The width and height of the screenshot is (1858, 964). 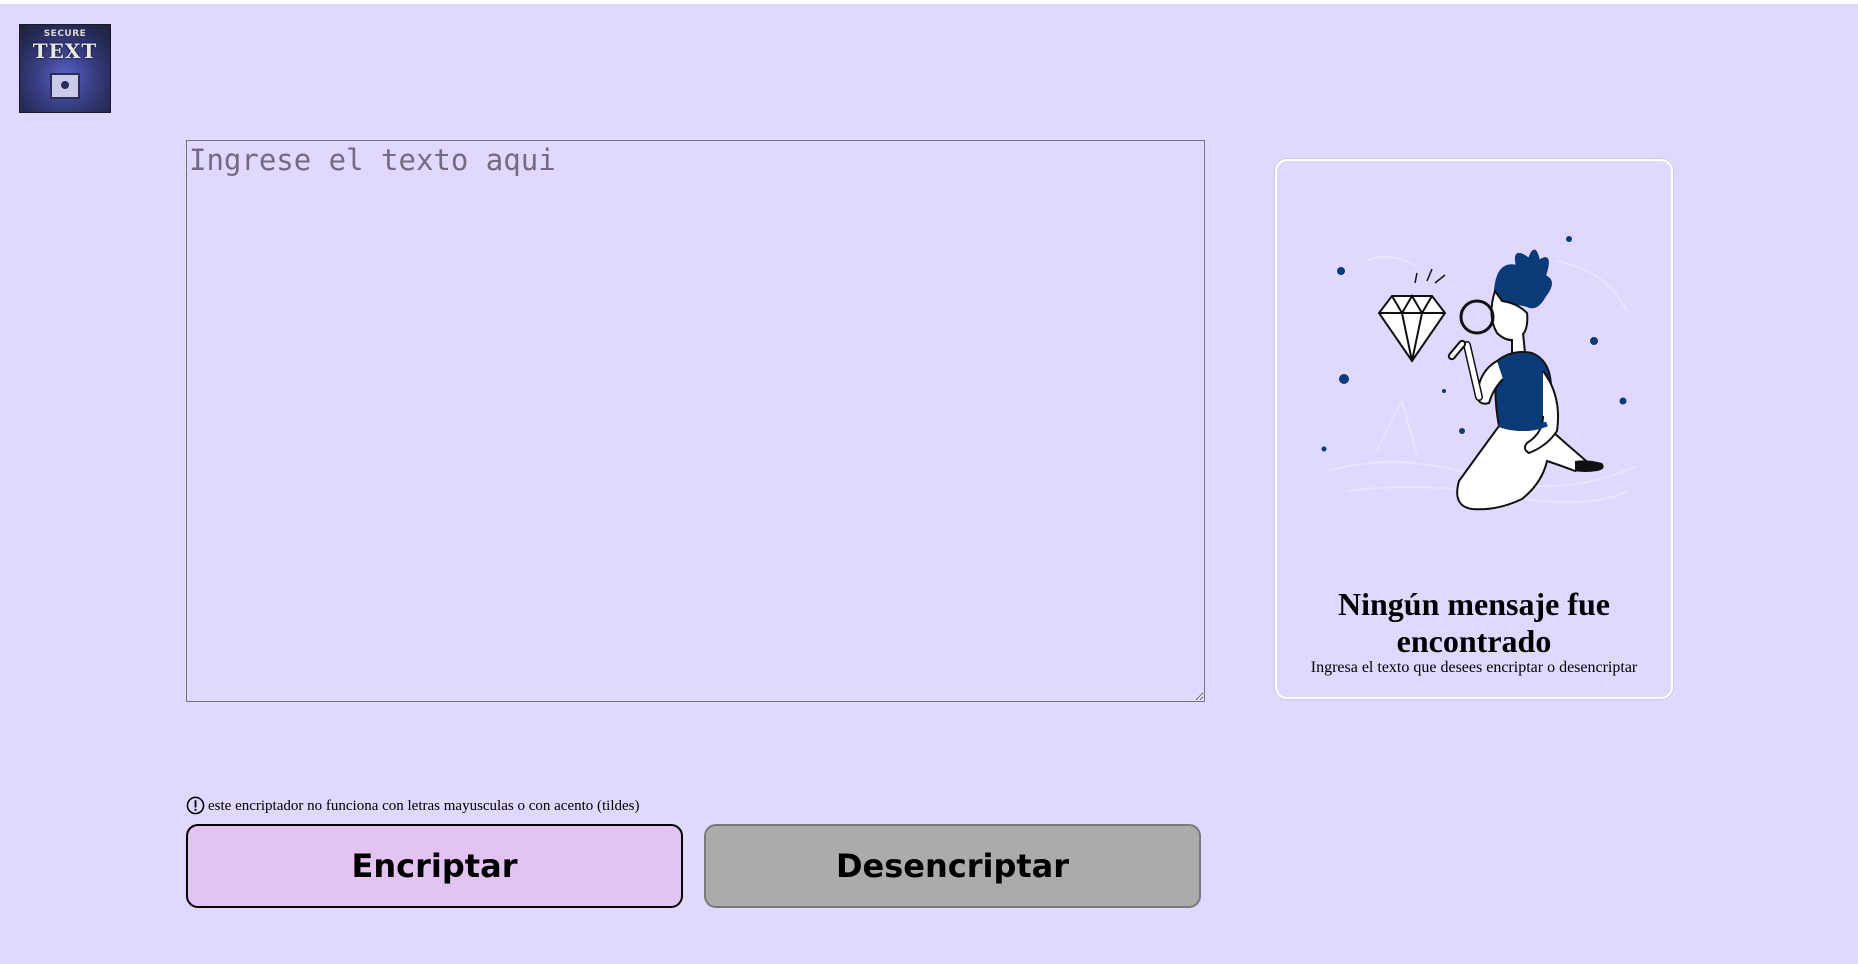 I want to click on result-title: Ningún mensaje fue encontrado, so click(x=1473, y=622).